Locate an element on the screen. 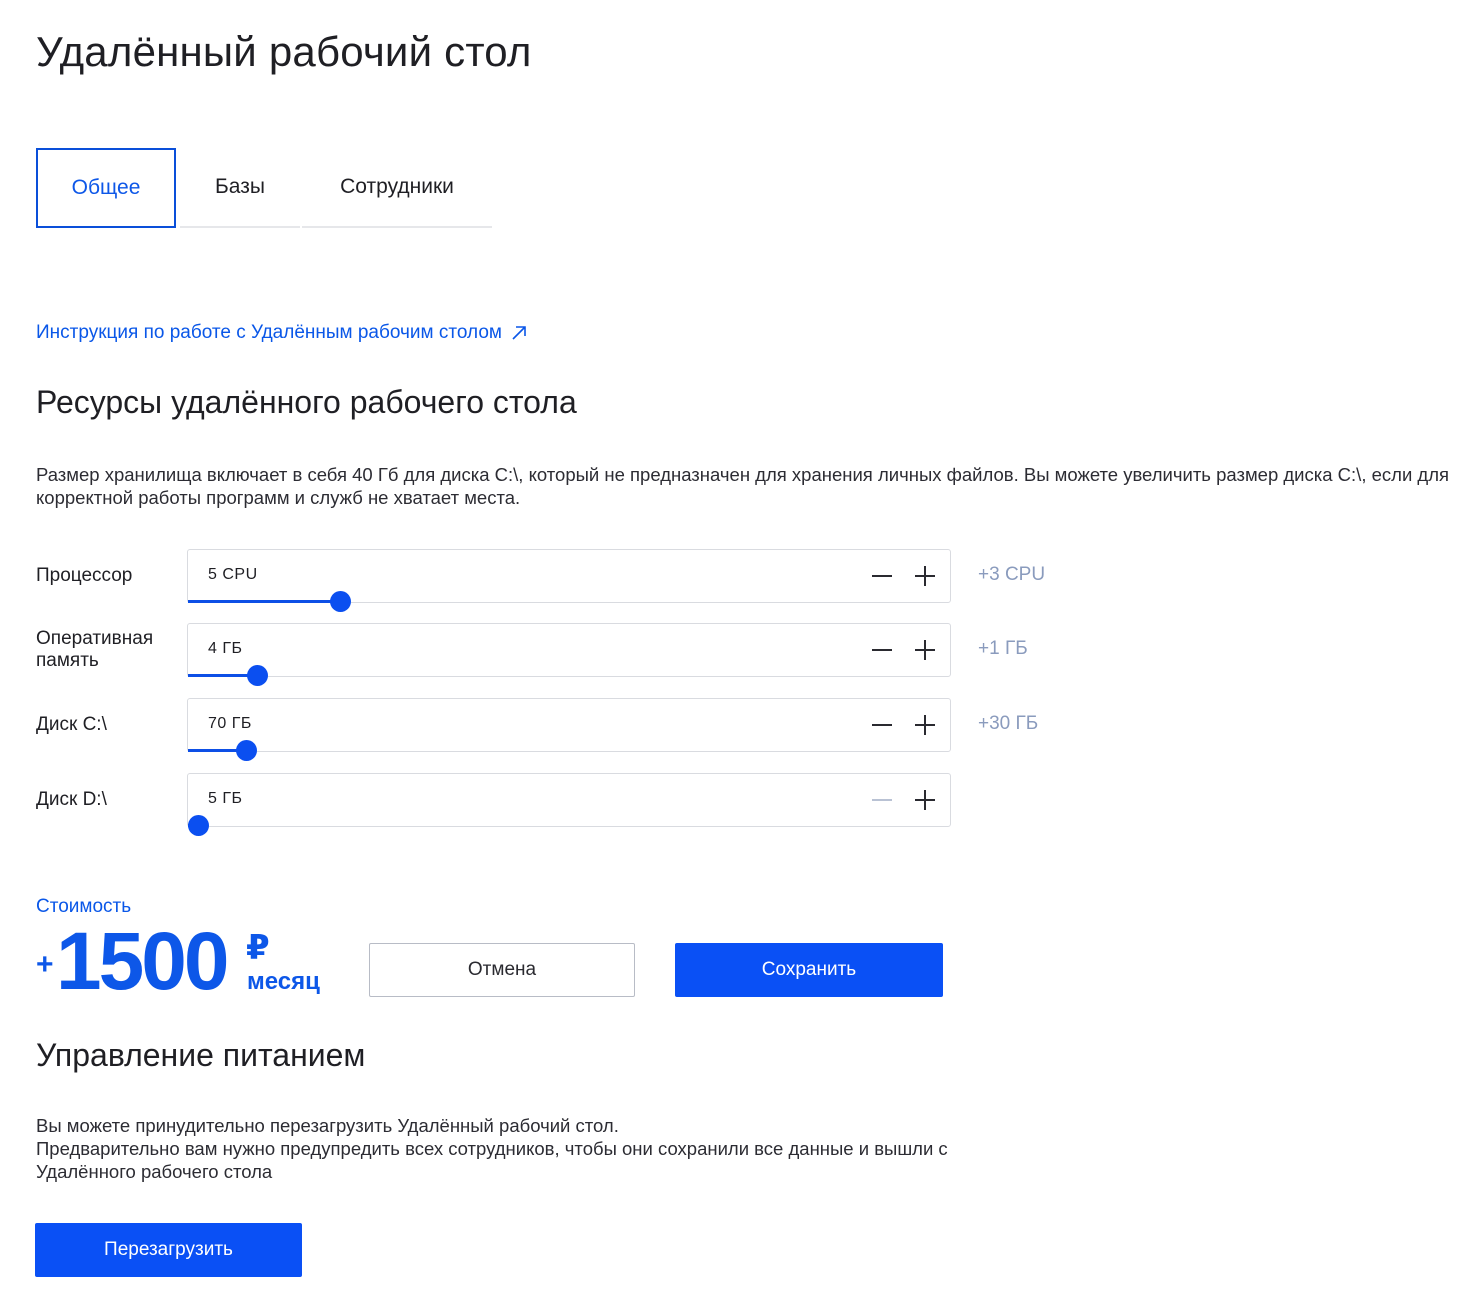 The height and width of the screenshot is (1298, 1464). tab-databases: Базы is located at coordinates (240, 188).